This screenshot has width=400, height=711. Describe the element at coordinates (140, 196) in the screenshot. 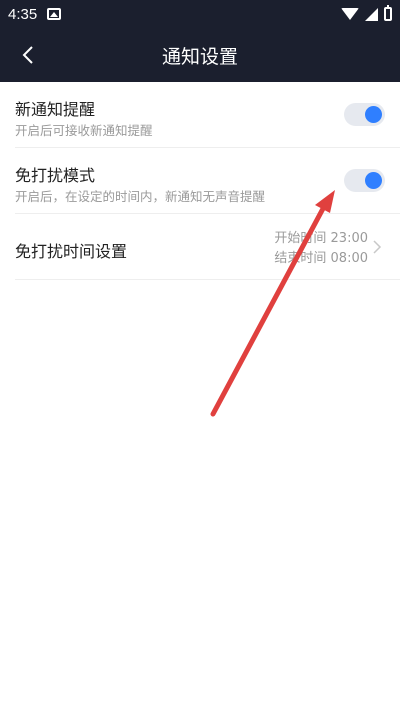

I see `do-not-disturb-subtitle: 开启后，在设定的时间内，新通知无声音提醒` at that location.